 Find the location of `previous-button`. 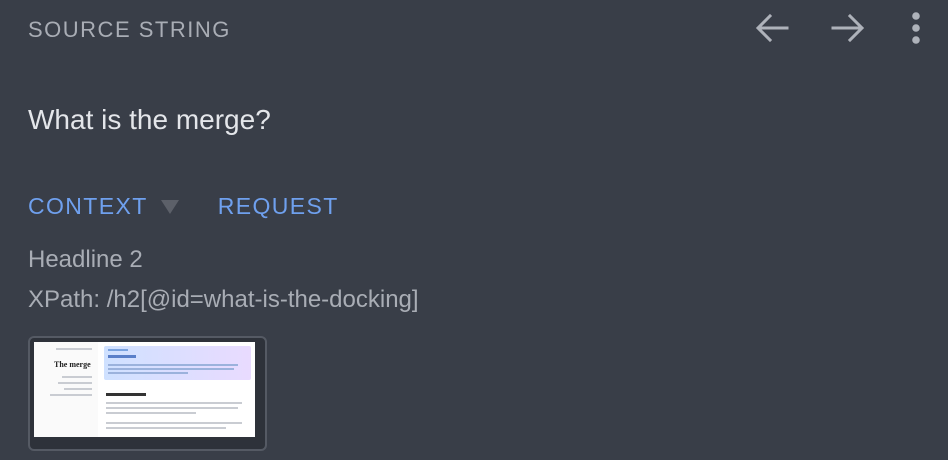

previous-button is located at coordinates (772, 30).